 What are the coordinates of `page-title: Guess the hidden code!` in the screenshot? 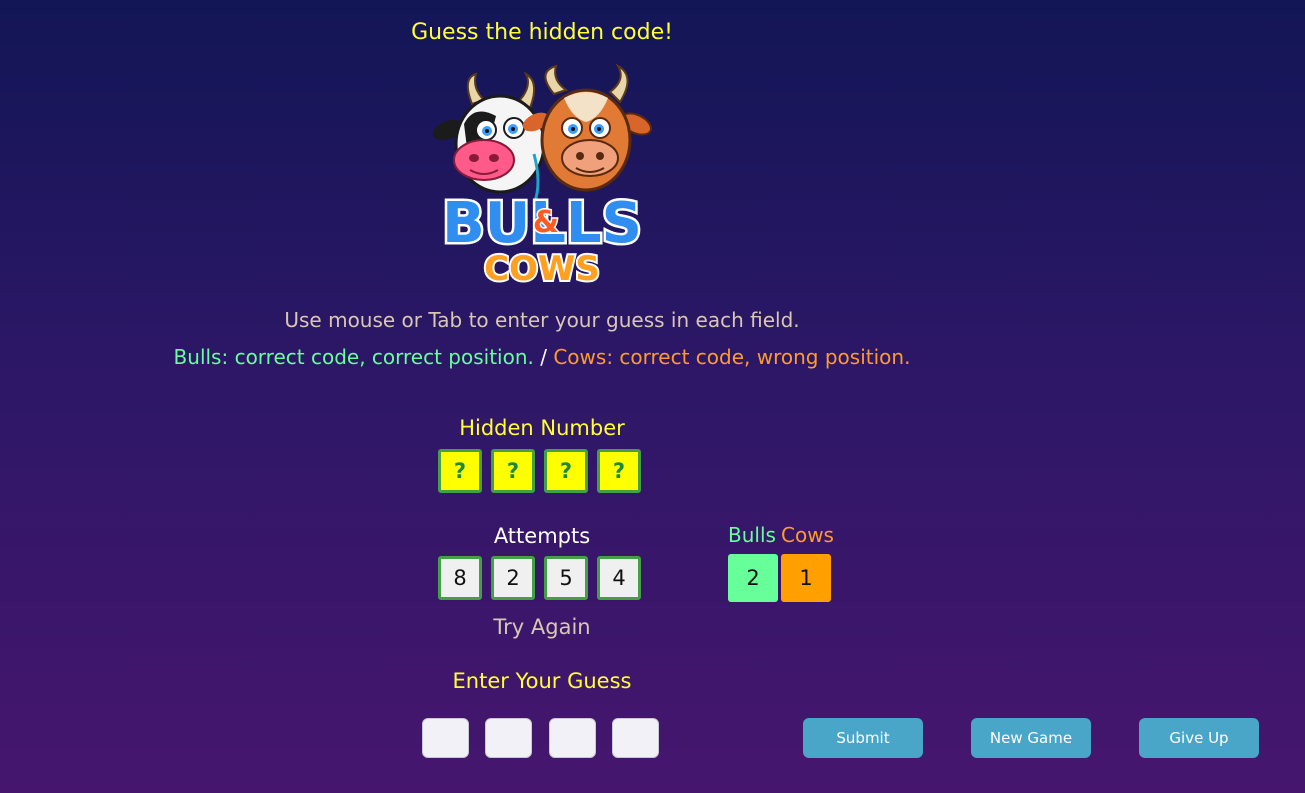 It's located at (542, 32).